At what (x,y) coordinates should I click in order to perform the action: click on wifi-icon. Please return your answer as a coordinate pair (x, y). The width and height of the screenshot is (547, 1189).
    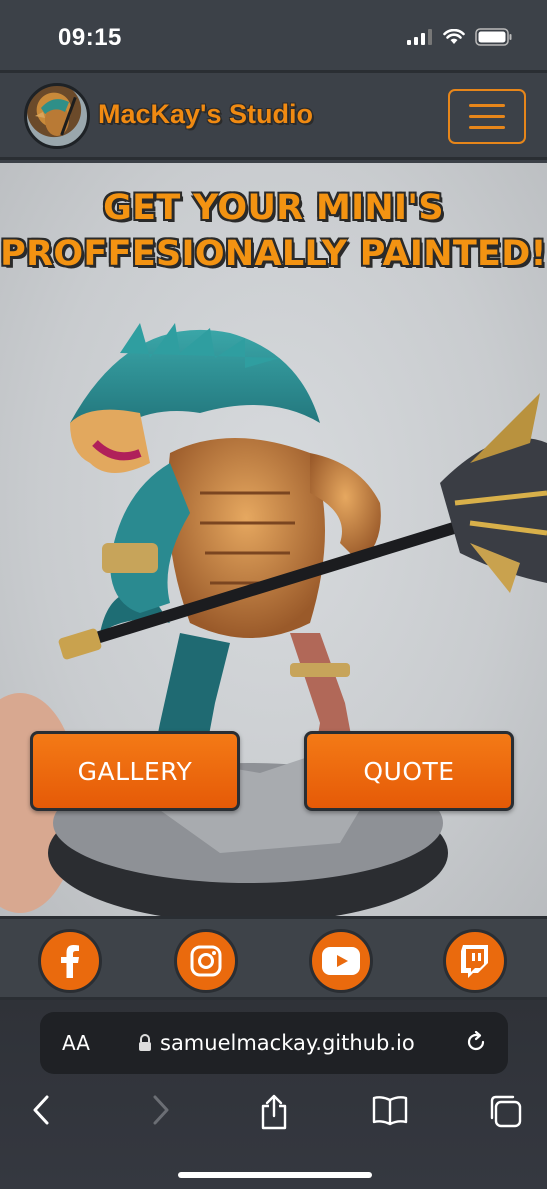
    Looking at the image, I should click on (454, 36).